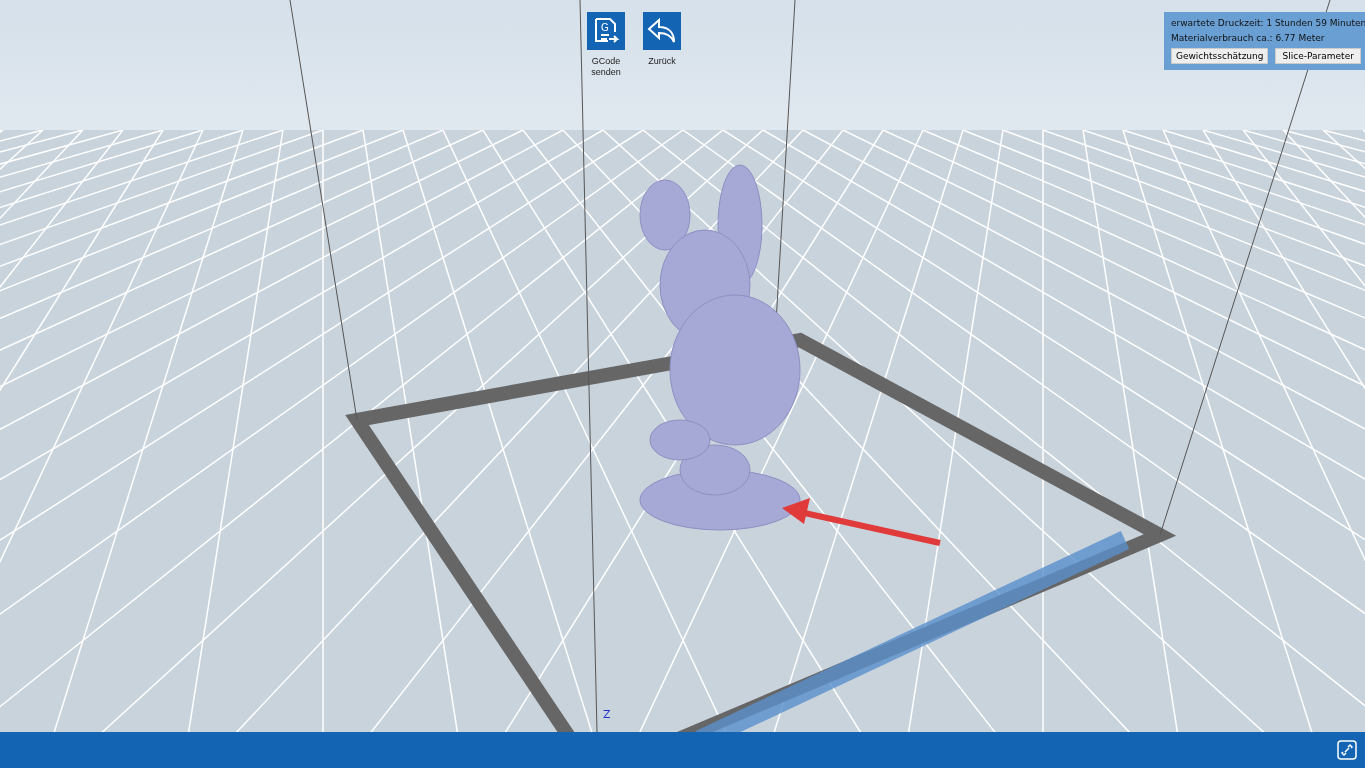  Describe the element at coordinates (1248, 38) in the screenshot. I see `material-text: Materialverbrauch ca.: 6.77 Meter` at that location.